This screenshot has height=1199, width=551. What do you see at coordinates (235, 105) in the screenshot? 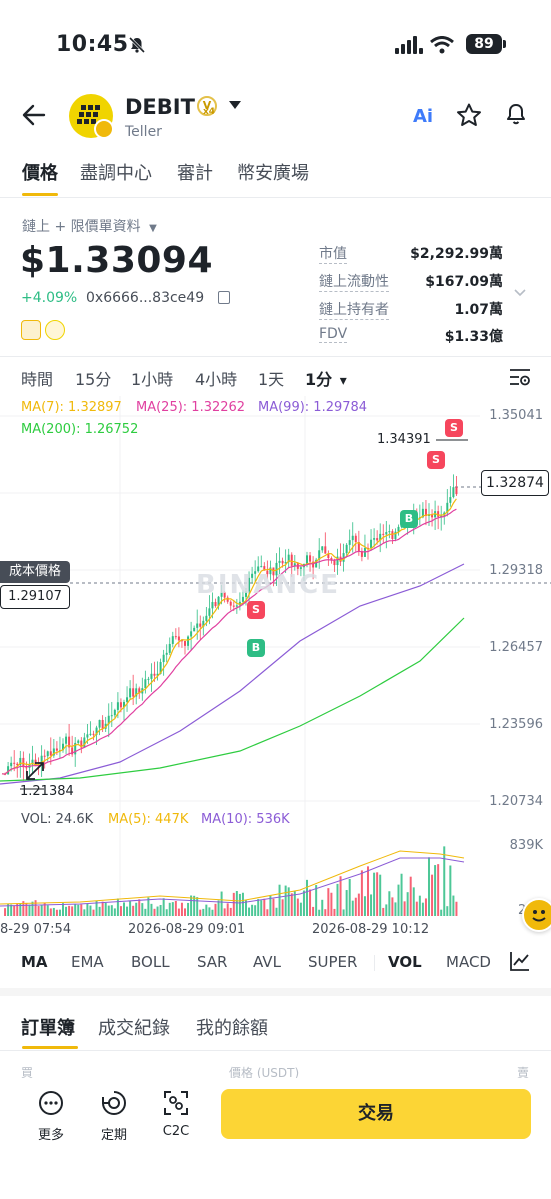
I see `token-dropdown-icon` at bounding box center [235, 105].